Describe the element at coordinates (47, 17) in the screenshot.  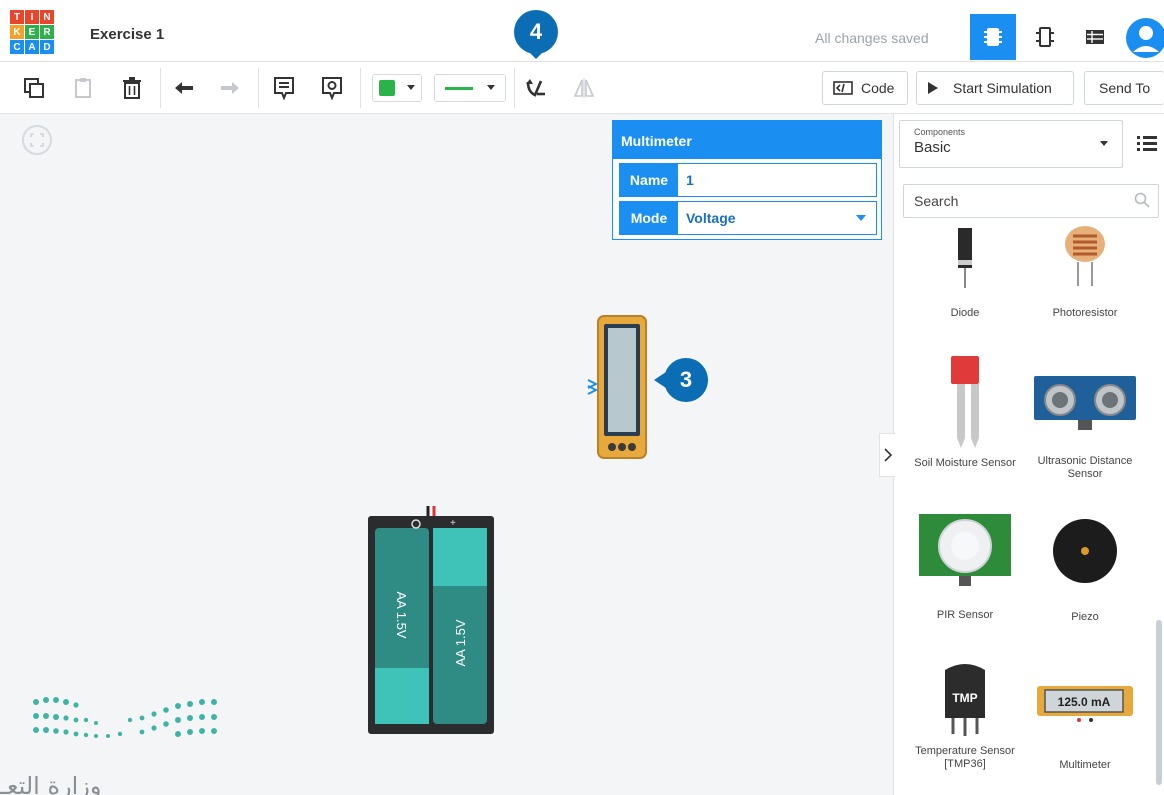
I see `logo-letter: N` at that location.